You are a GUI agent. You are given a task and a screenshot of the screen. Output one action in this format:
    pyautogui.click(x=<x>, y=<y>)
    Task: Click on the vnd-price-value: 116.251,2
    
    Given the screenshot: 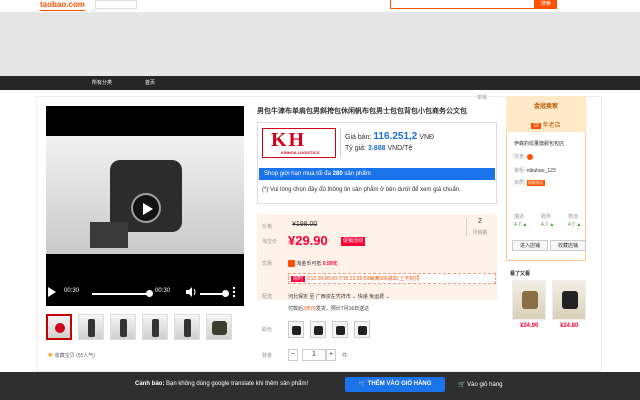 What is the action you would take?
    pyautogui.click(x=395, y=136)
    